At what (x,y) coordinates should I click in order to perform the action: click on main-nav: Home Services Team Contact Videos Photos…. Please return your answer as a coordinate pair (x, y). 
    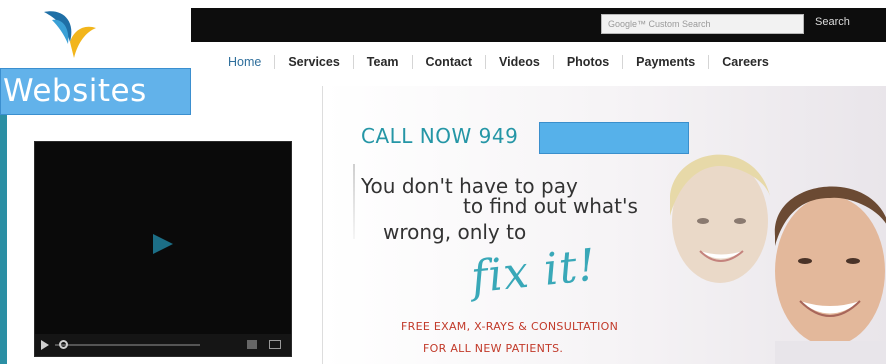
    Looking at the image, I should click on (500, 62).